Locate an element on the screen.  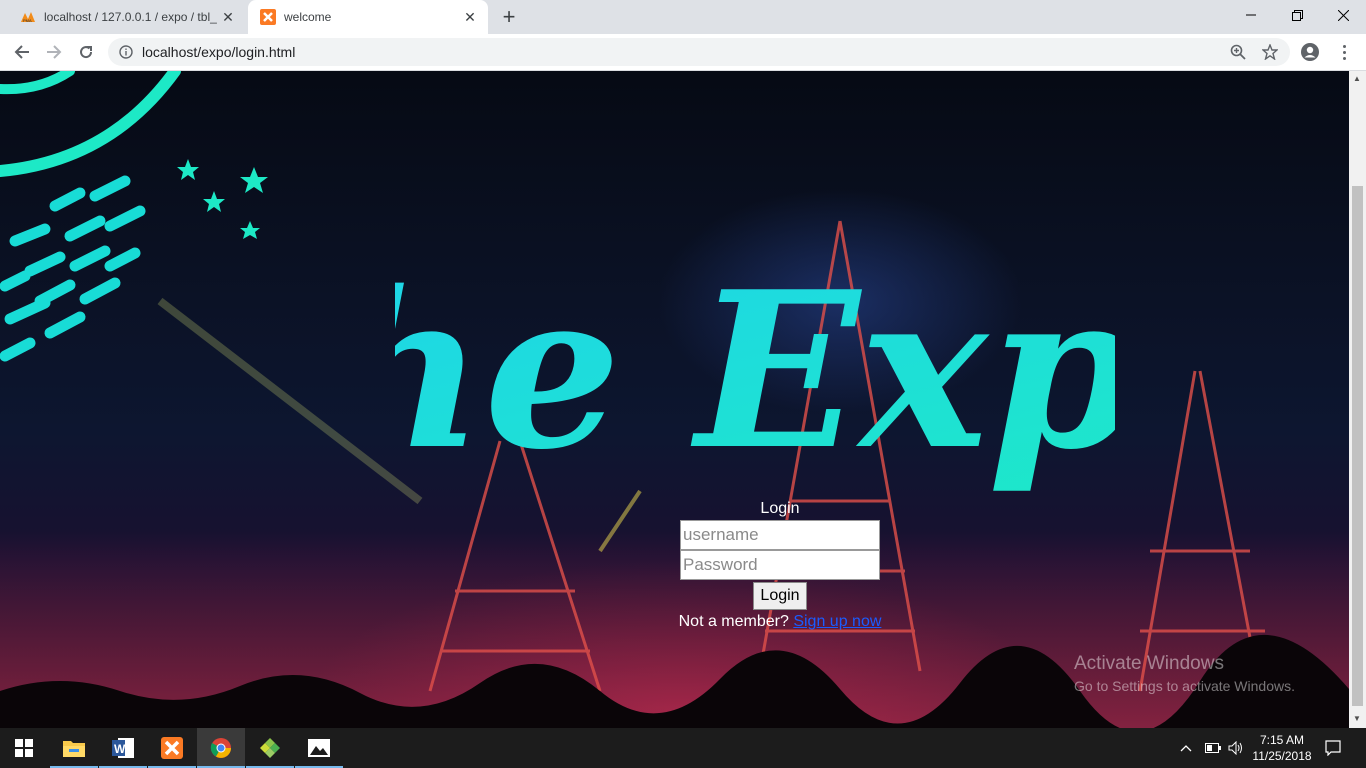
address-bar: localhost/expo/login.html is located at coordinates (699, 52).